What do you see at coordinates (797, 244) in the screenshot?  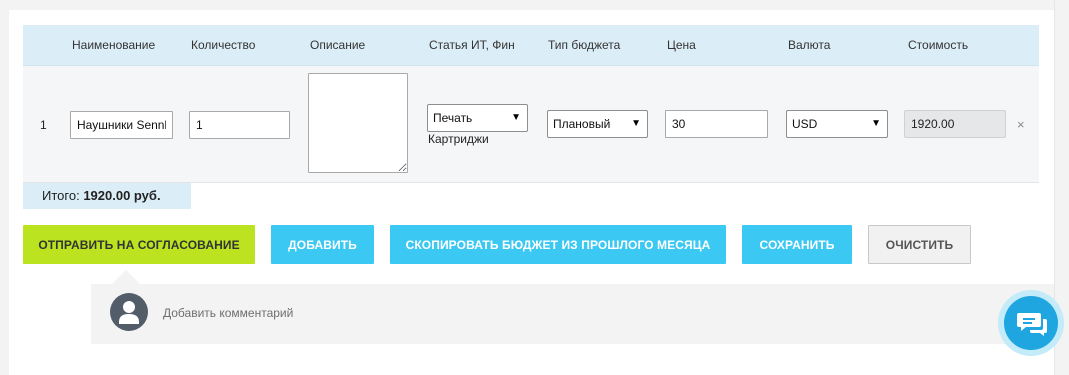 I see `save-button: Сохранить` at bounding box center [797, 244].